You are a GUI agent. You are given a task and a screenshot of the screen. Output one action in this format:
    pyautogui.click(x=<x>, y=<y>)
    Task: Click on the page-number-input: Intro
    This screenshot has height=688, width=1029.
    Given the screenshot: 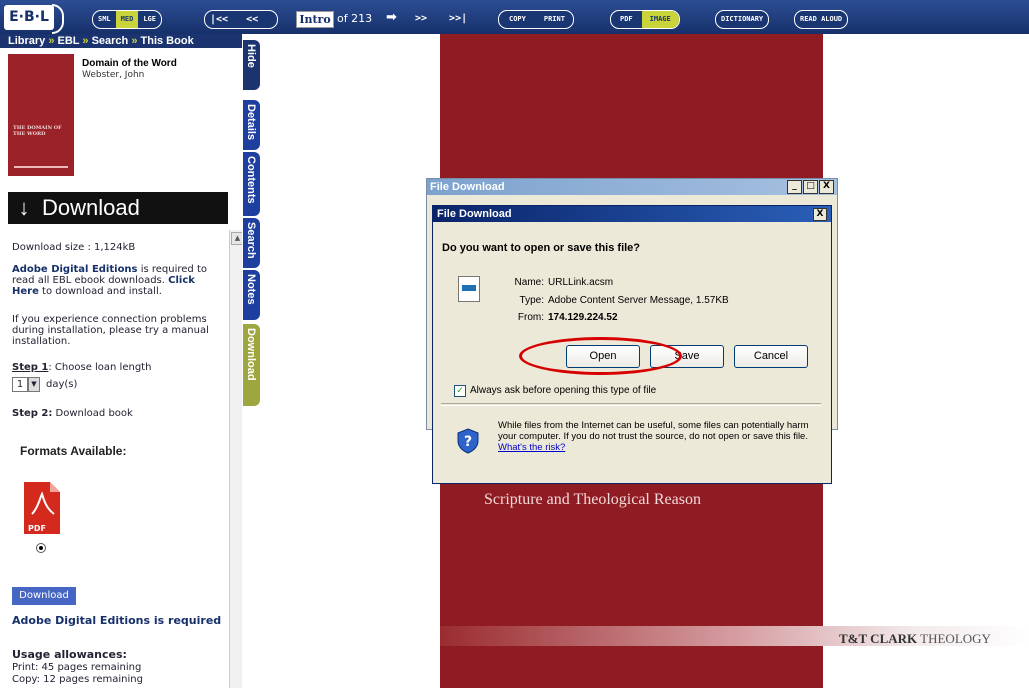 What is the action you would take?
    pyautogui.click(x=315, y=19)
    